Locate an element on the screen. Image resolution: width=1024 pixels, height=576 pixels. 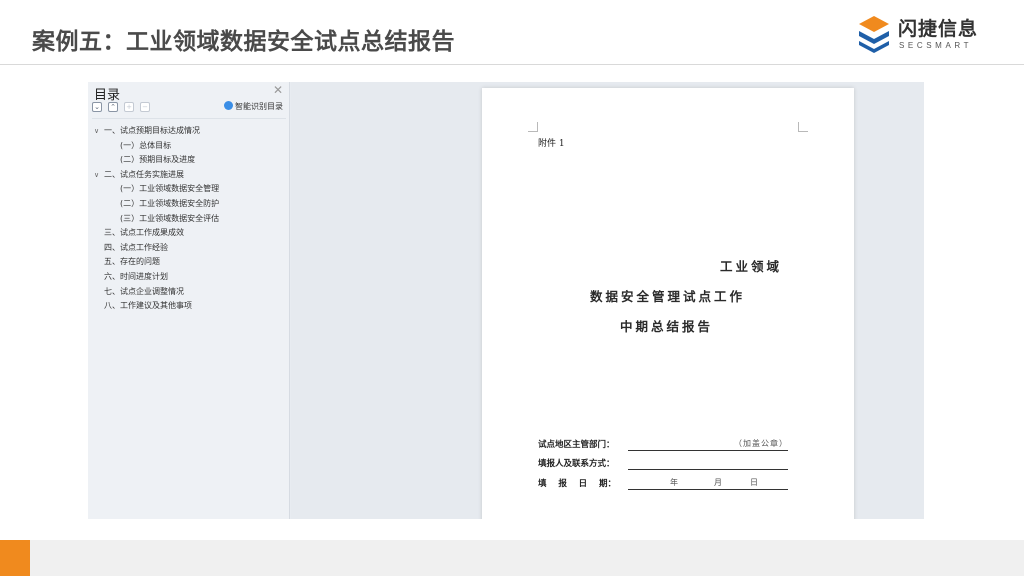
toc-item-label: 八、工作建议及其他事项 is located at coordinates (148, 306).